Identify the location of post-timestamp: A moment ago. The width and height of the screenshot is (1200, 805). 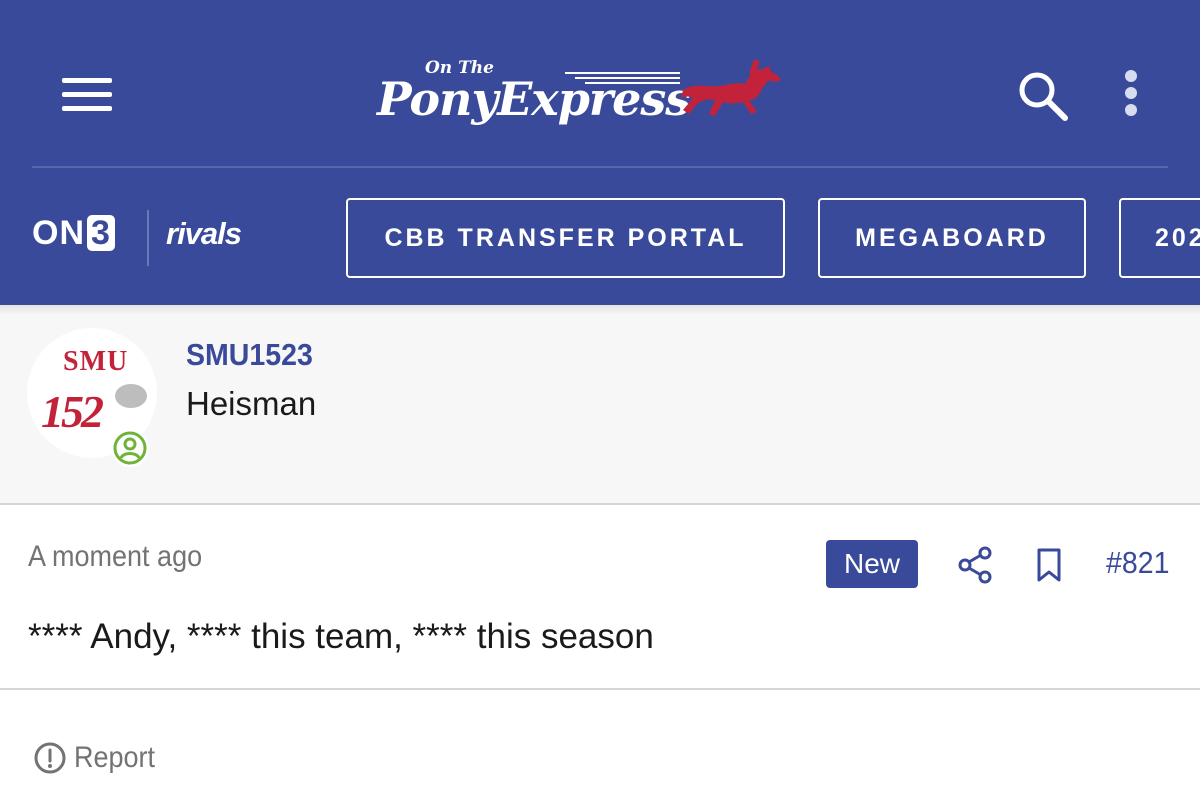
(115, 556).